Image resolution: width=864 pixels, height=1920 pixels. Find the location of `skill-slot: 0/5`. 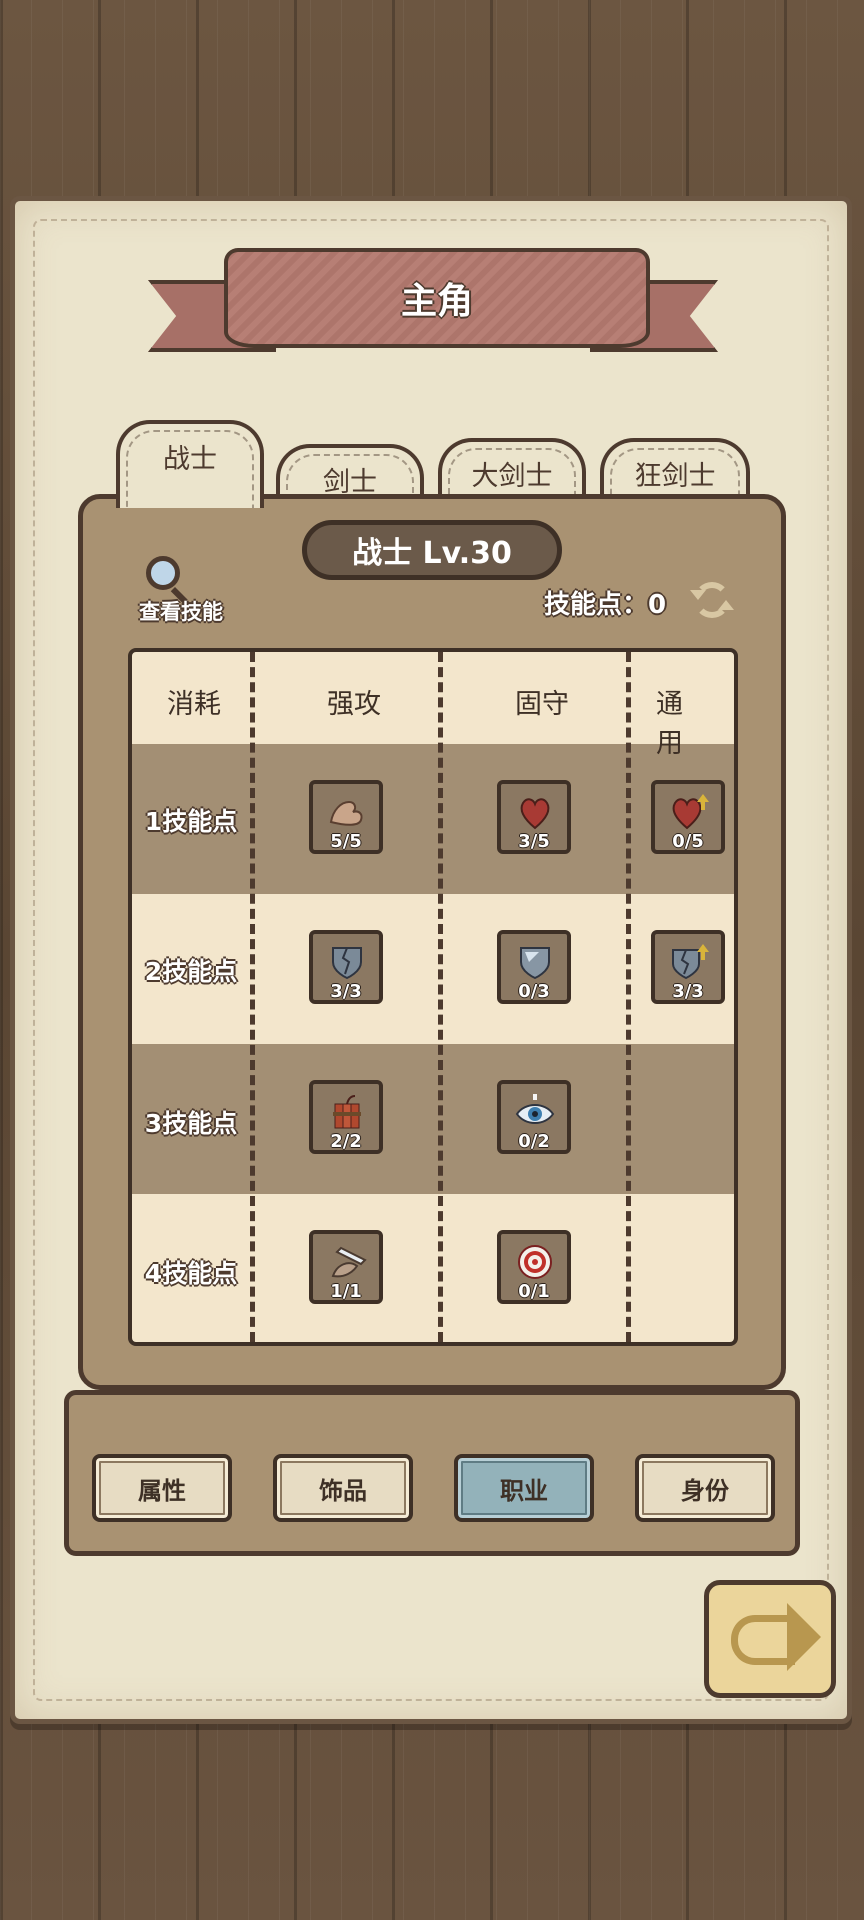

skill-slot: 0/5 is located at coordinates (688, 817).